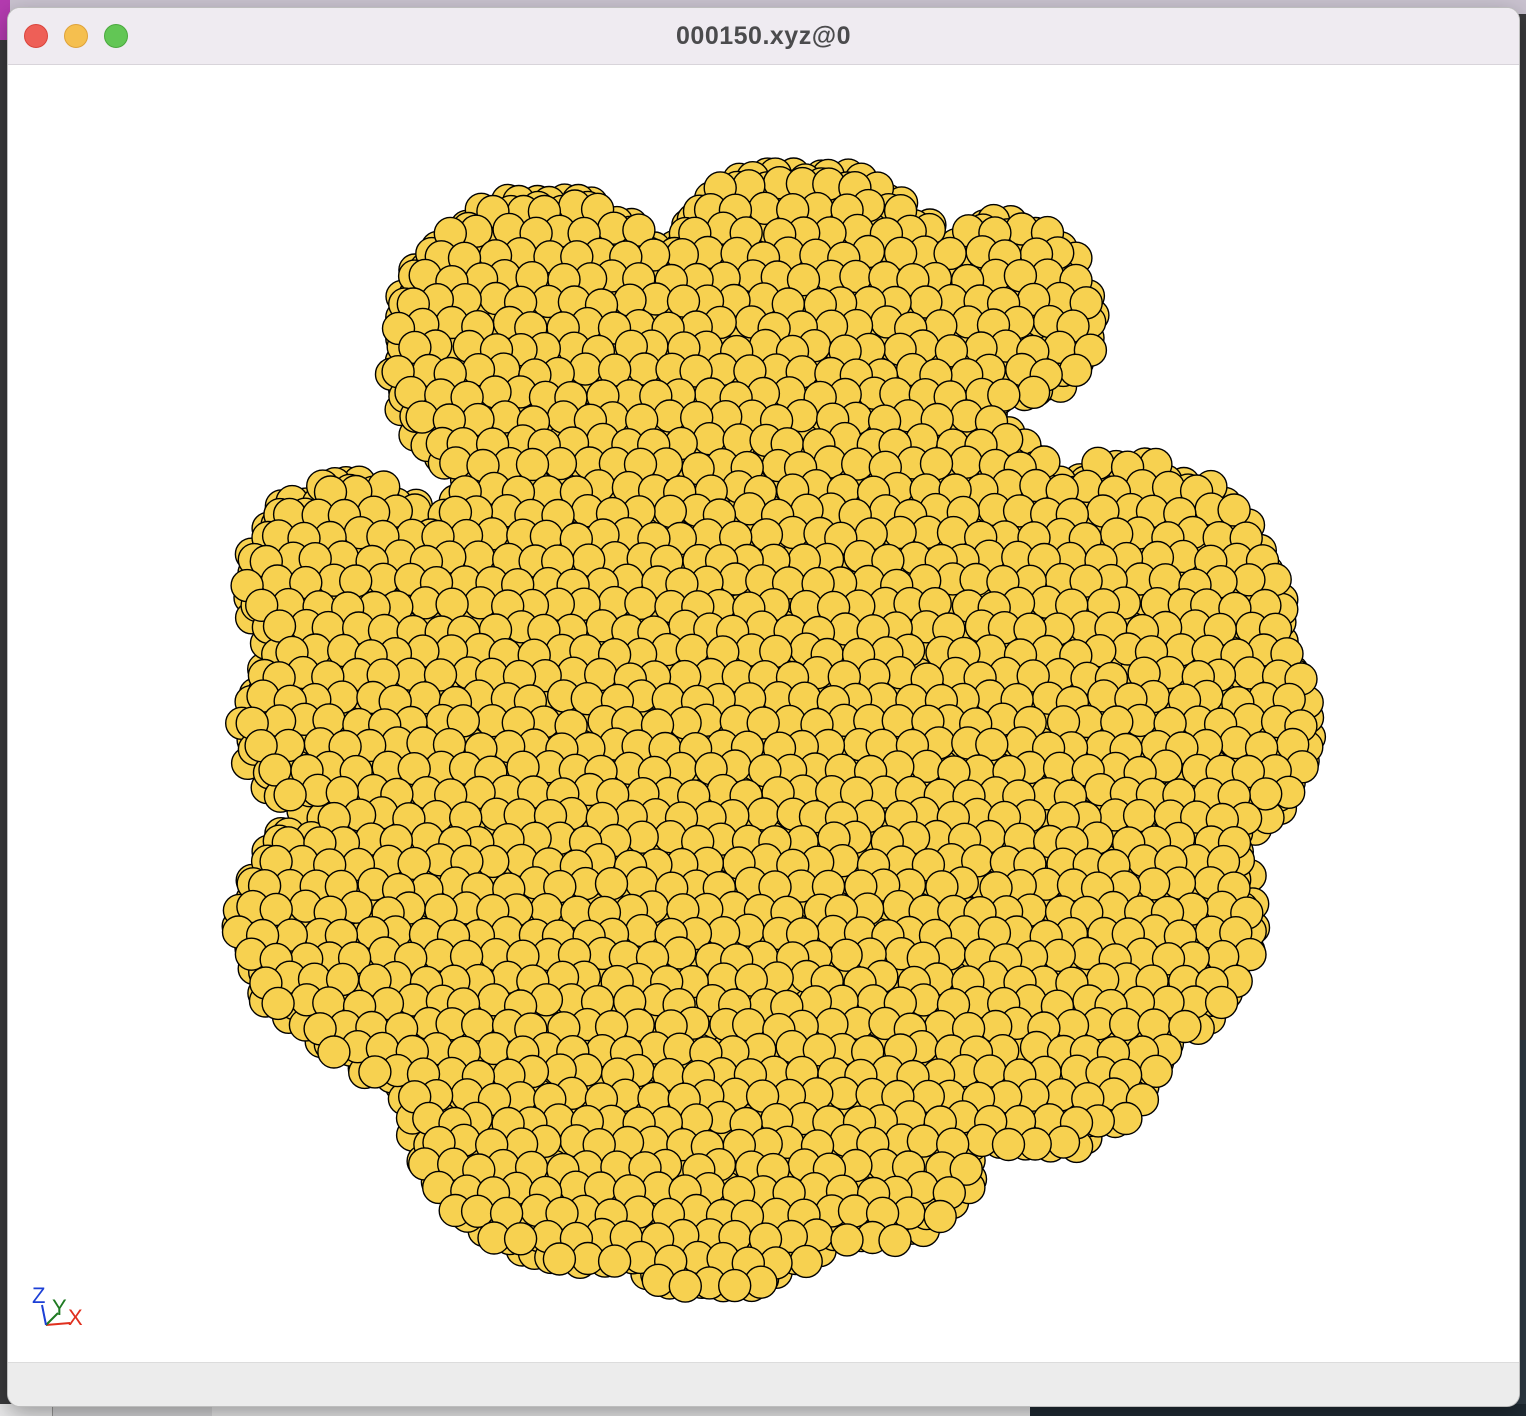 The height and width of the screenshot is (1416, 1526). I want to click on window-titlebar: 000150.xyz@0, so click(763, 36).